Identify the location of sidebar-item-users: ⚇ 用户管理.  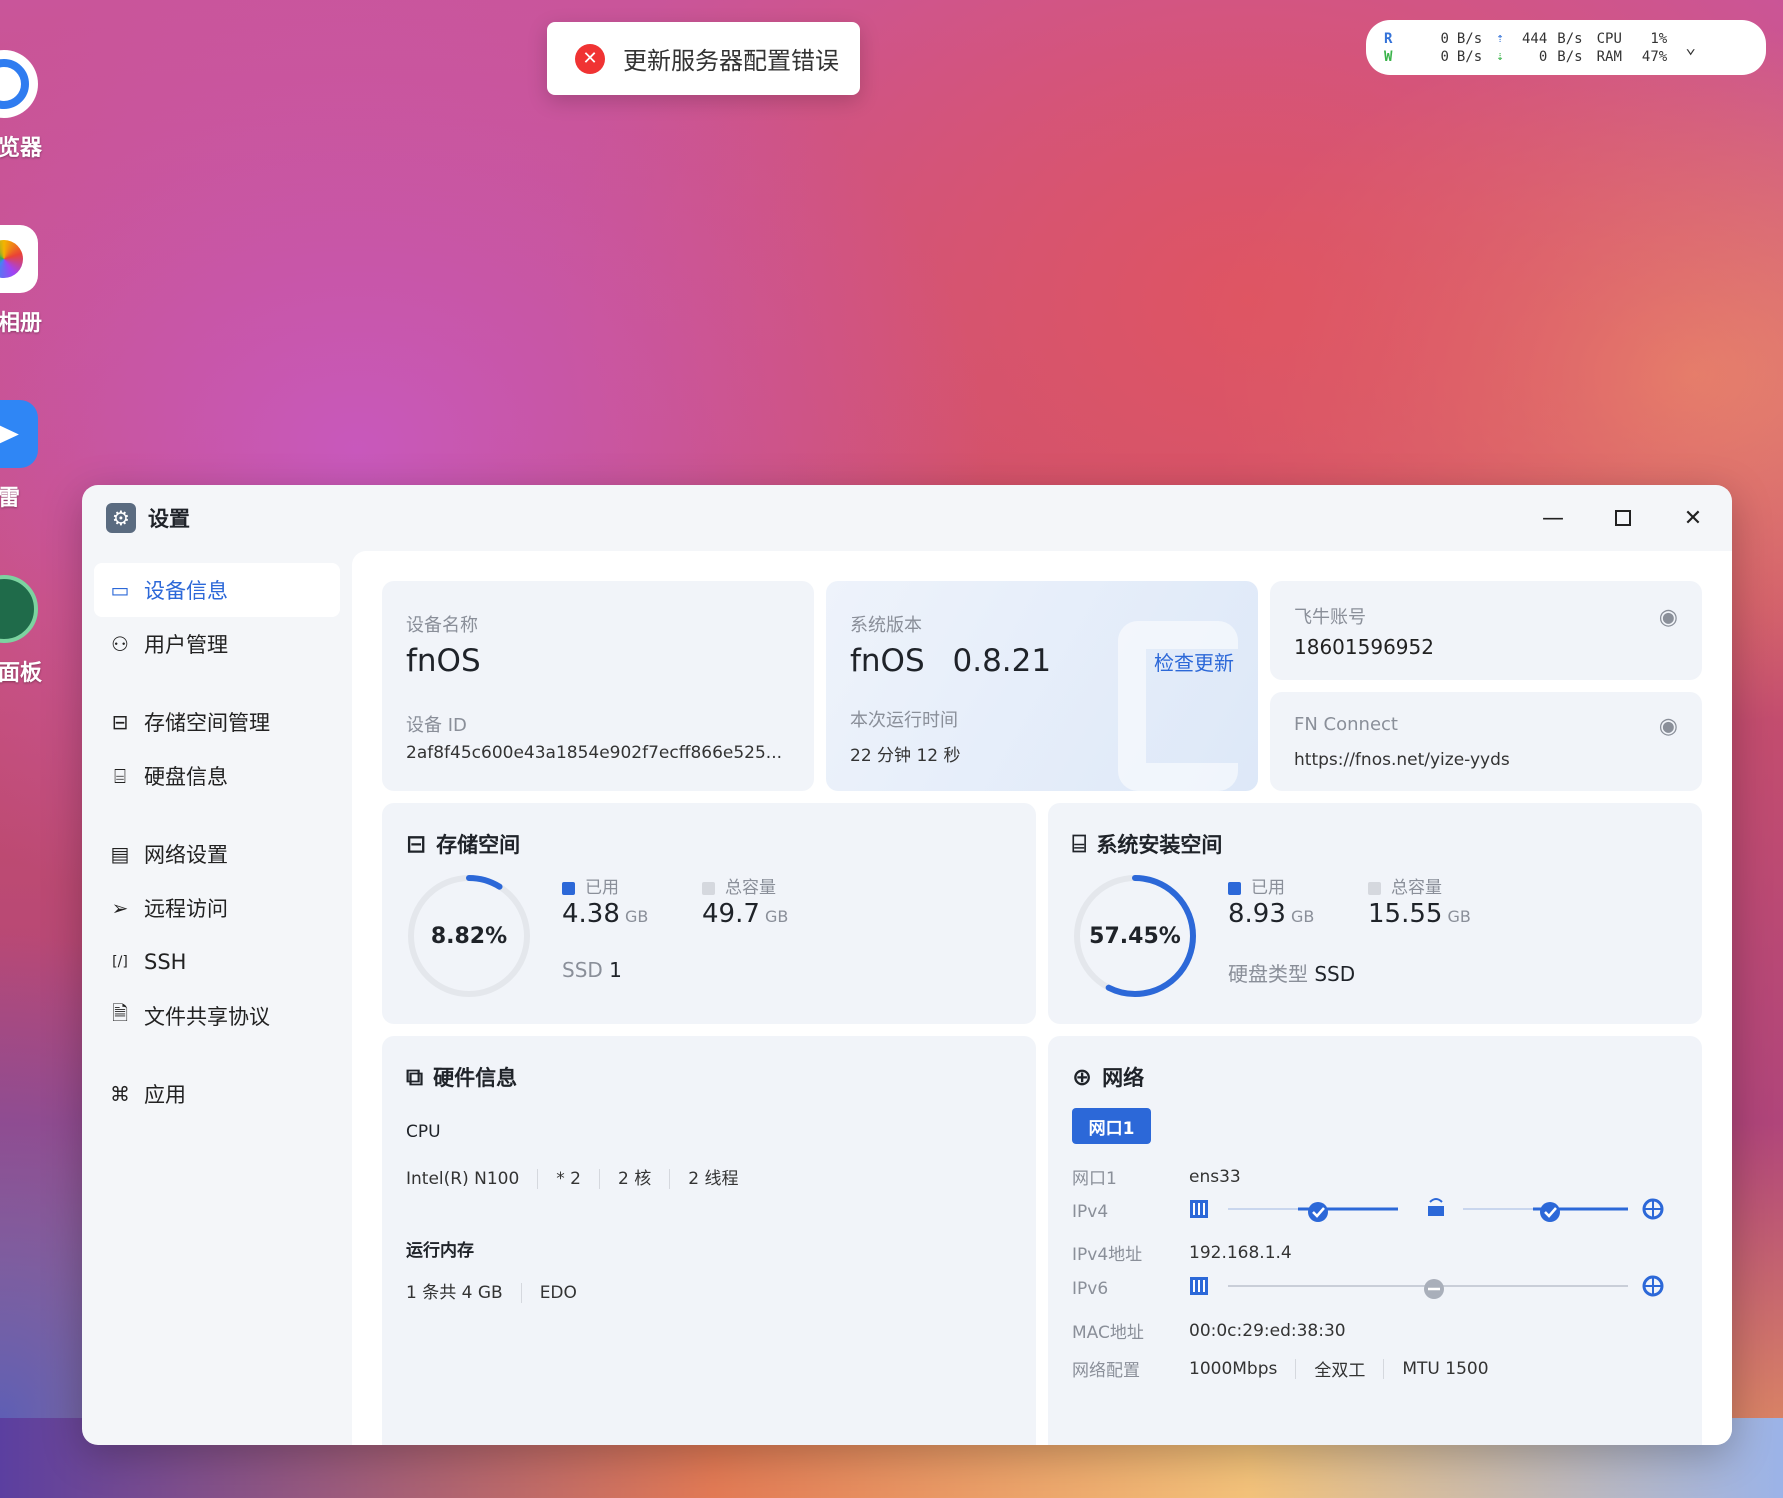
(217, 644).